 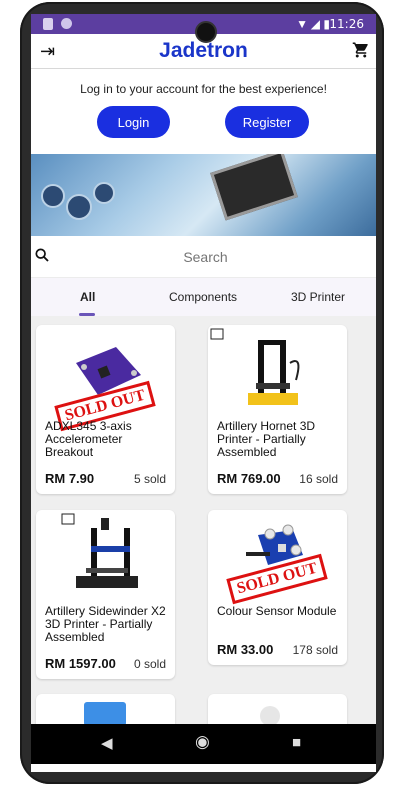 I want to click on tab-3d-printer: 3D Printer, so click(x=318, y=297).